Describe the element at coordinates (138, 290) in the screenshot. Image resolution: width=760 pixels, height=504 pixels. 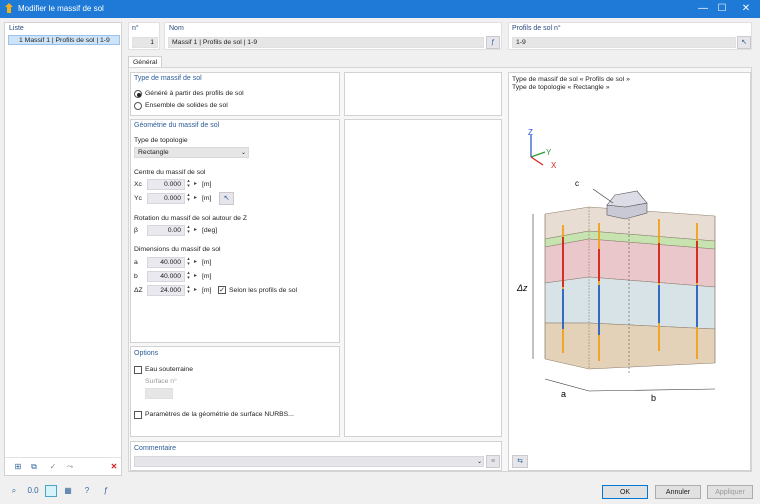
I see `dz-label: ΔZ` at that location.